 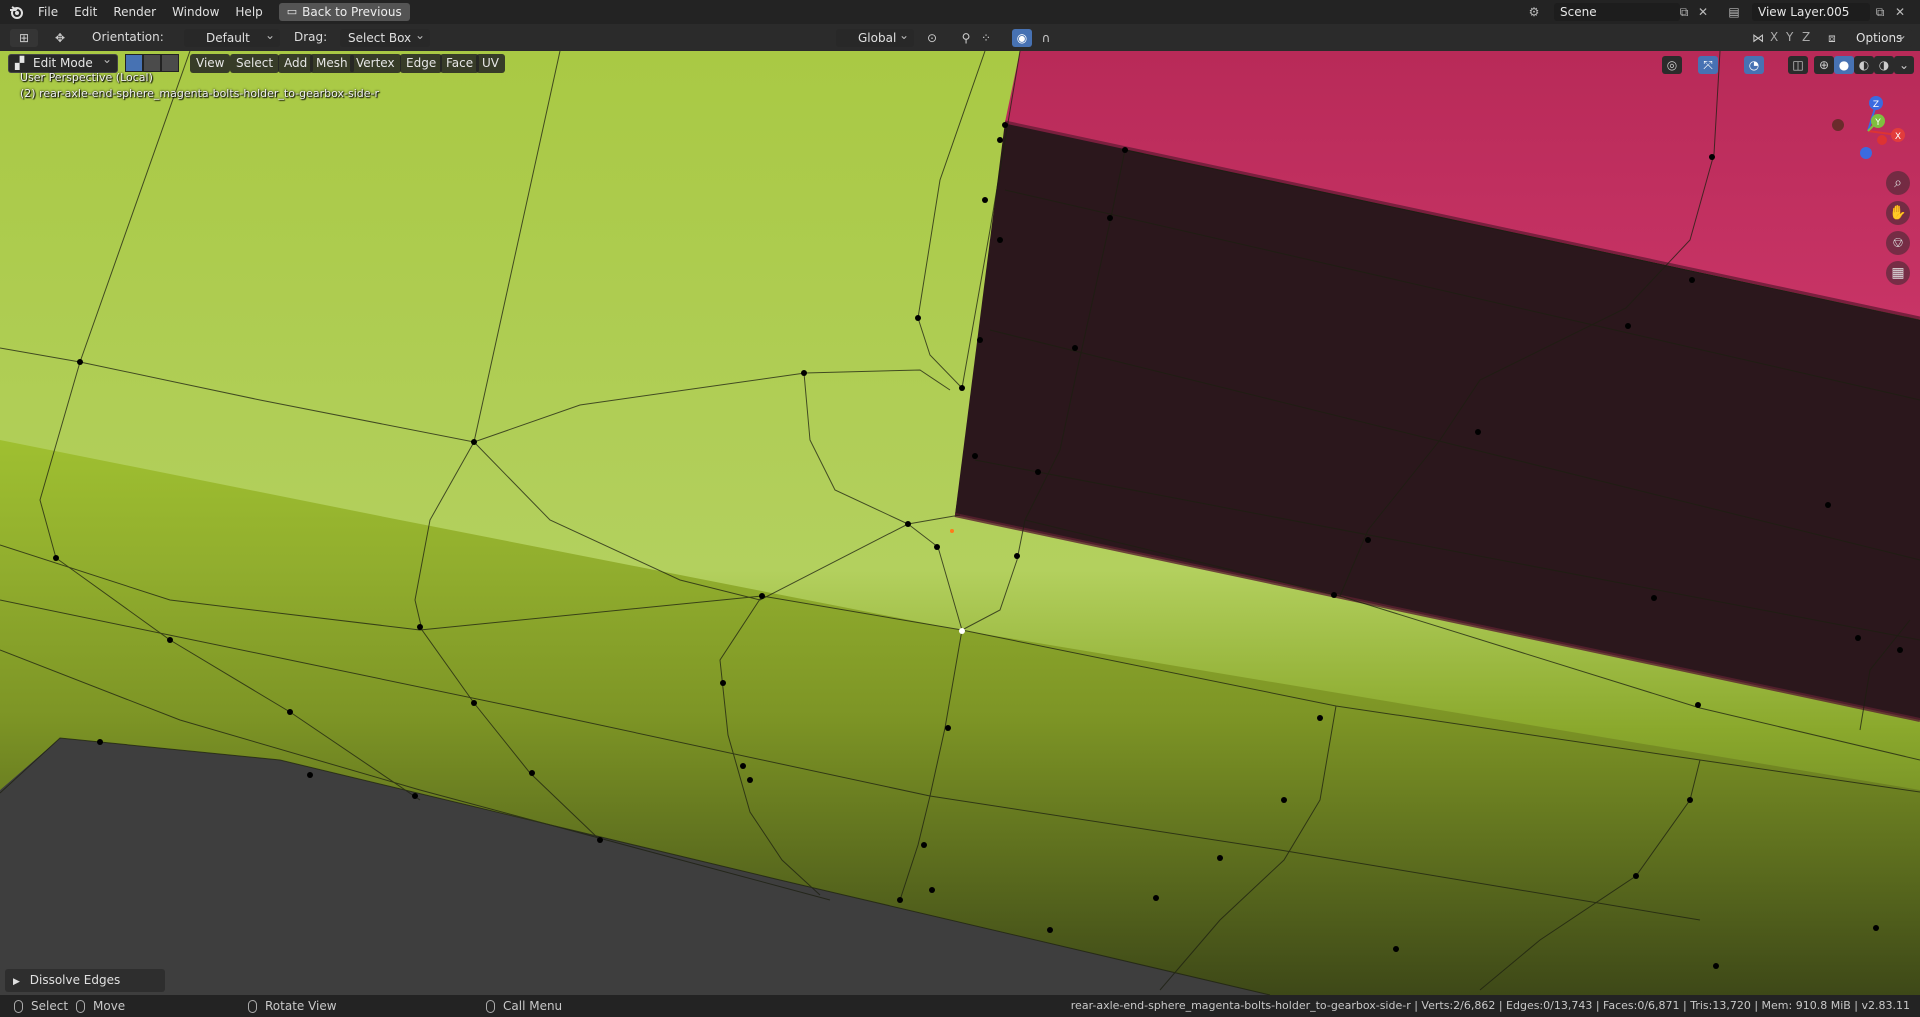 I want to click on new-view-layer-icon: ⧉, so click(x=1880, y=12).